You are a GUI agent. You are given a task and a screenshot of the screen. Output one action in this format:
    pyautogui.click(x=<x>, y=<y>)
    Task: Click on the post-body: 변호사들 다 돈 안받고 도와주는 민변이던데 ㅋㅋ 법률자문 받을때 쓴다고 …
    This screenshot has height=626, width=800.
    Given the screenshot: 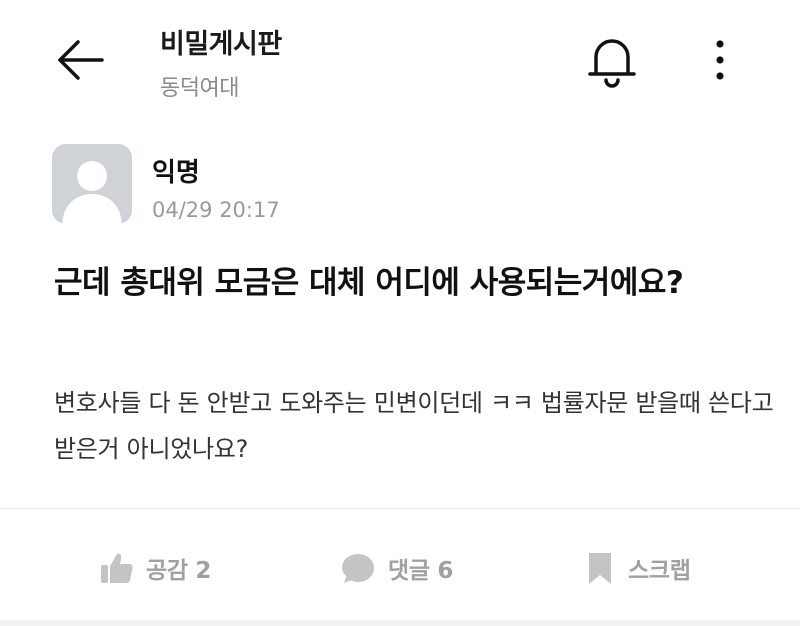 What is the action you would take?
    pyautogui.click(x=414, y=426)
    